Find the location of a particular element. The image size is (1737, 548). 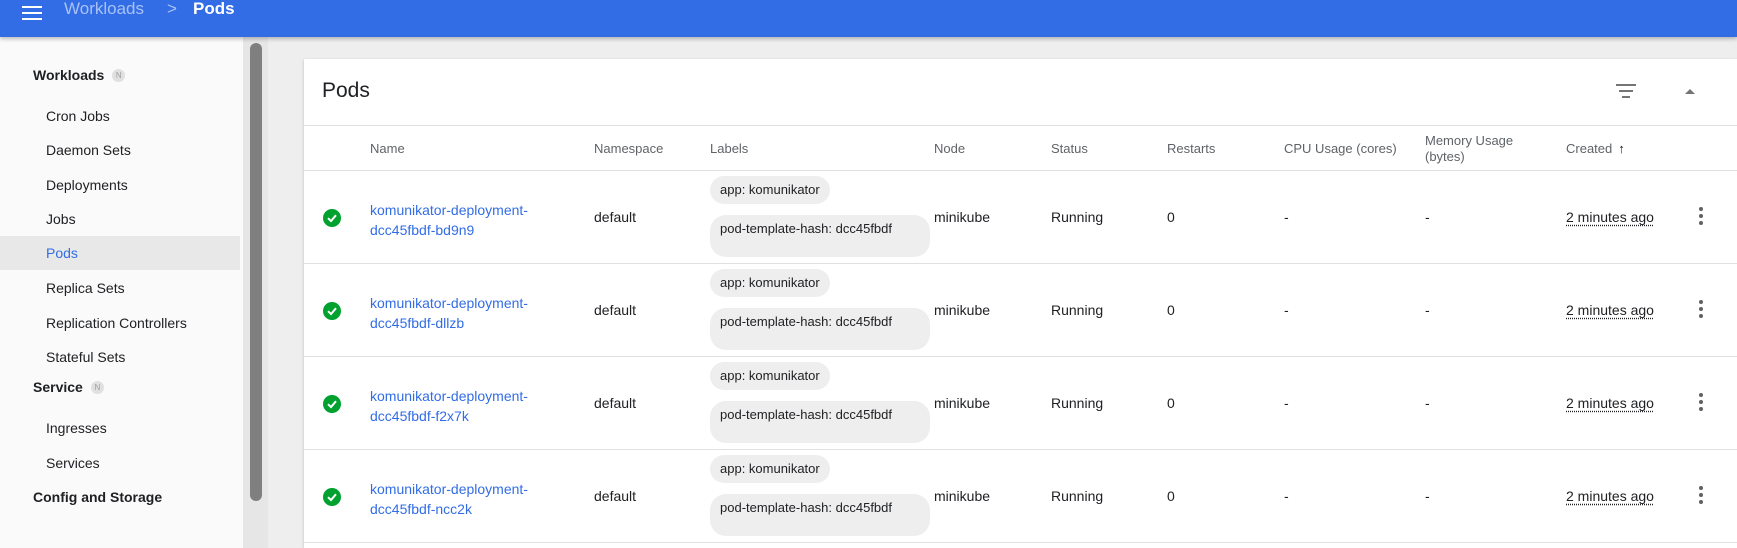

sidebar-section-service: Service N is located at coordinates (68, 387).